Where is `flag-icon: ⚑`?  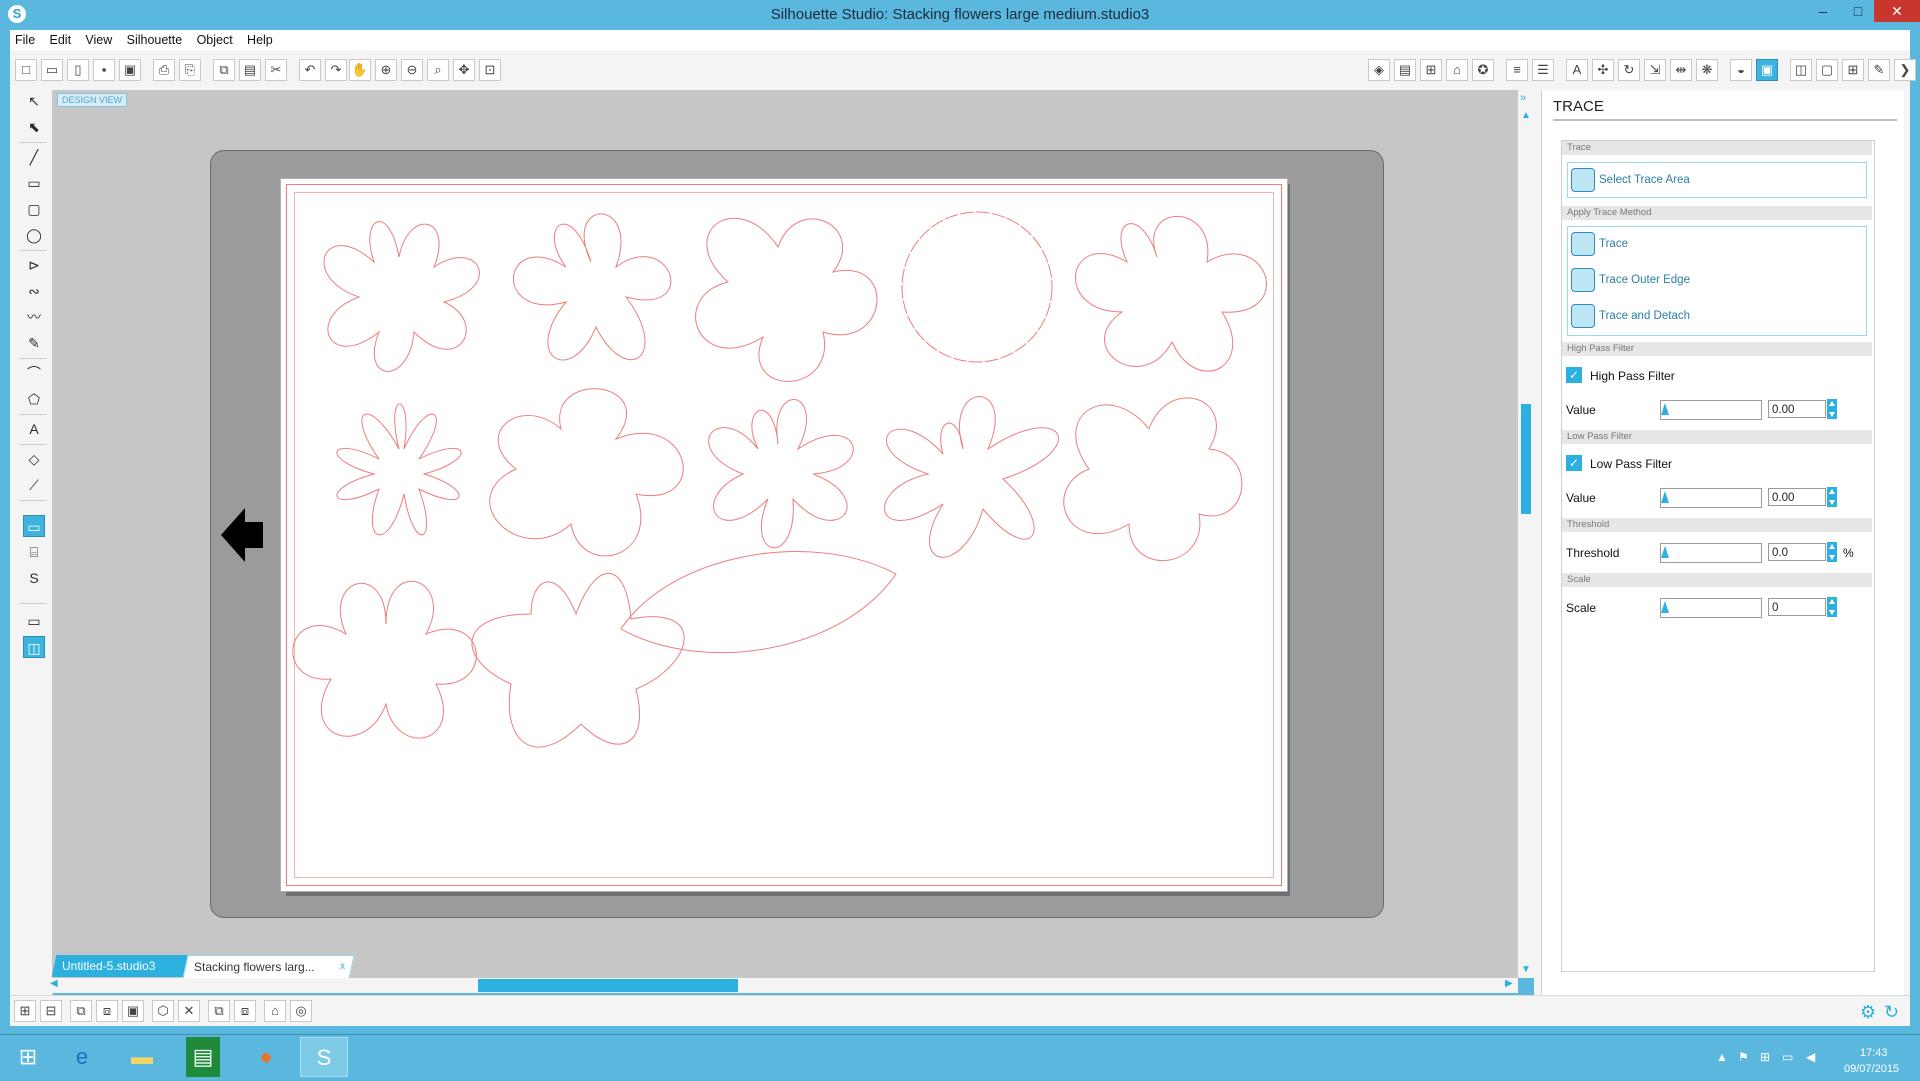
flag-icon: ⚑ is located at coordinates (1743, 1057).